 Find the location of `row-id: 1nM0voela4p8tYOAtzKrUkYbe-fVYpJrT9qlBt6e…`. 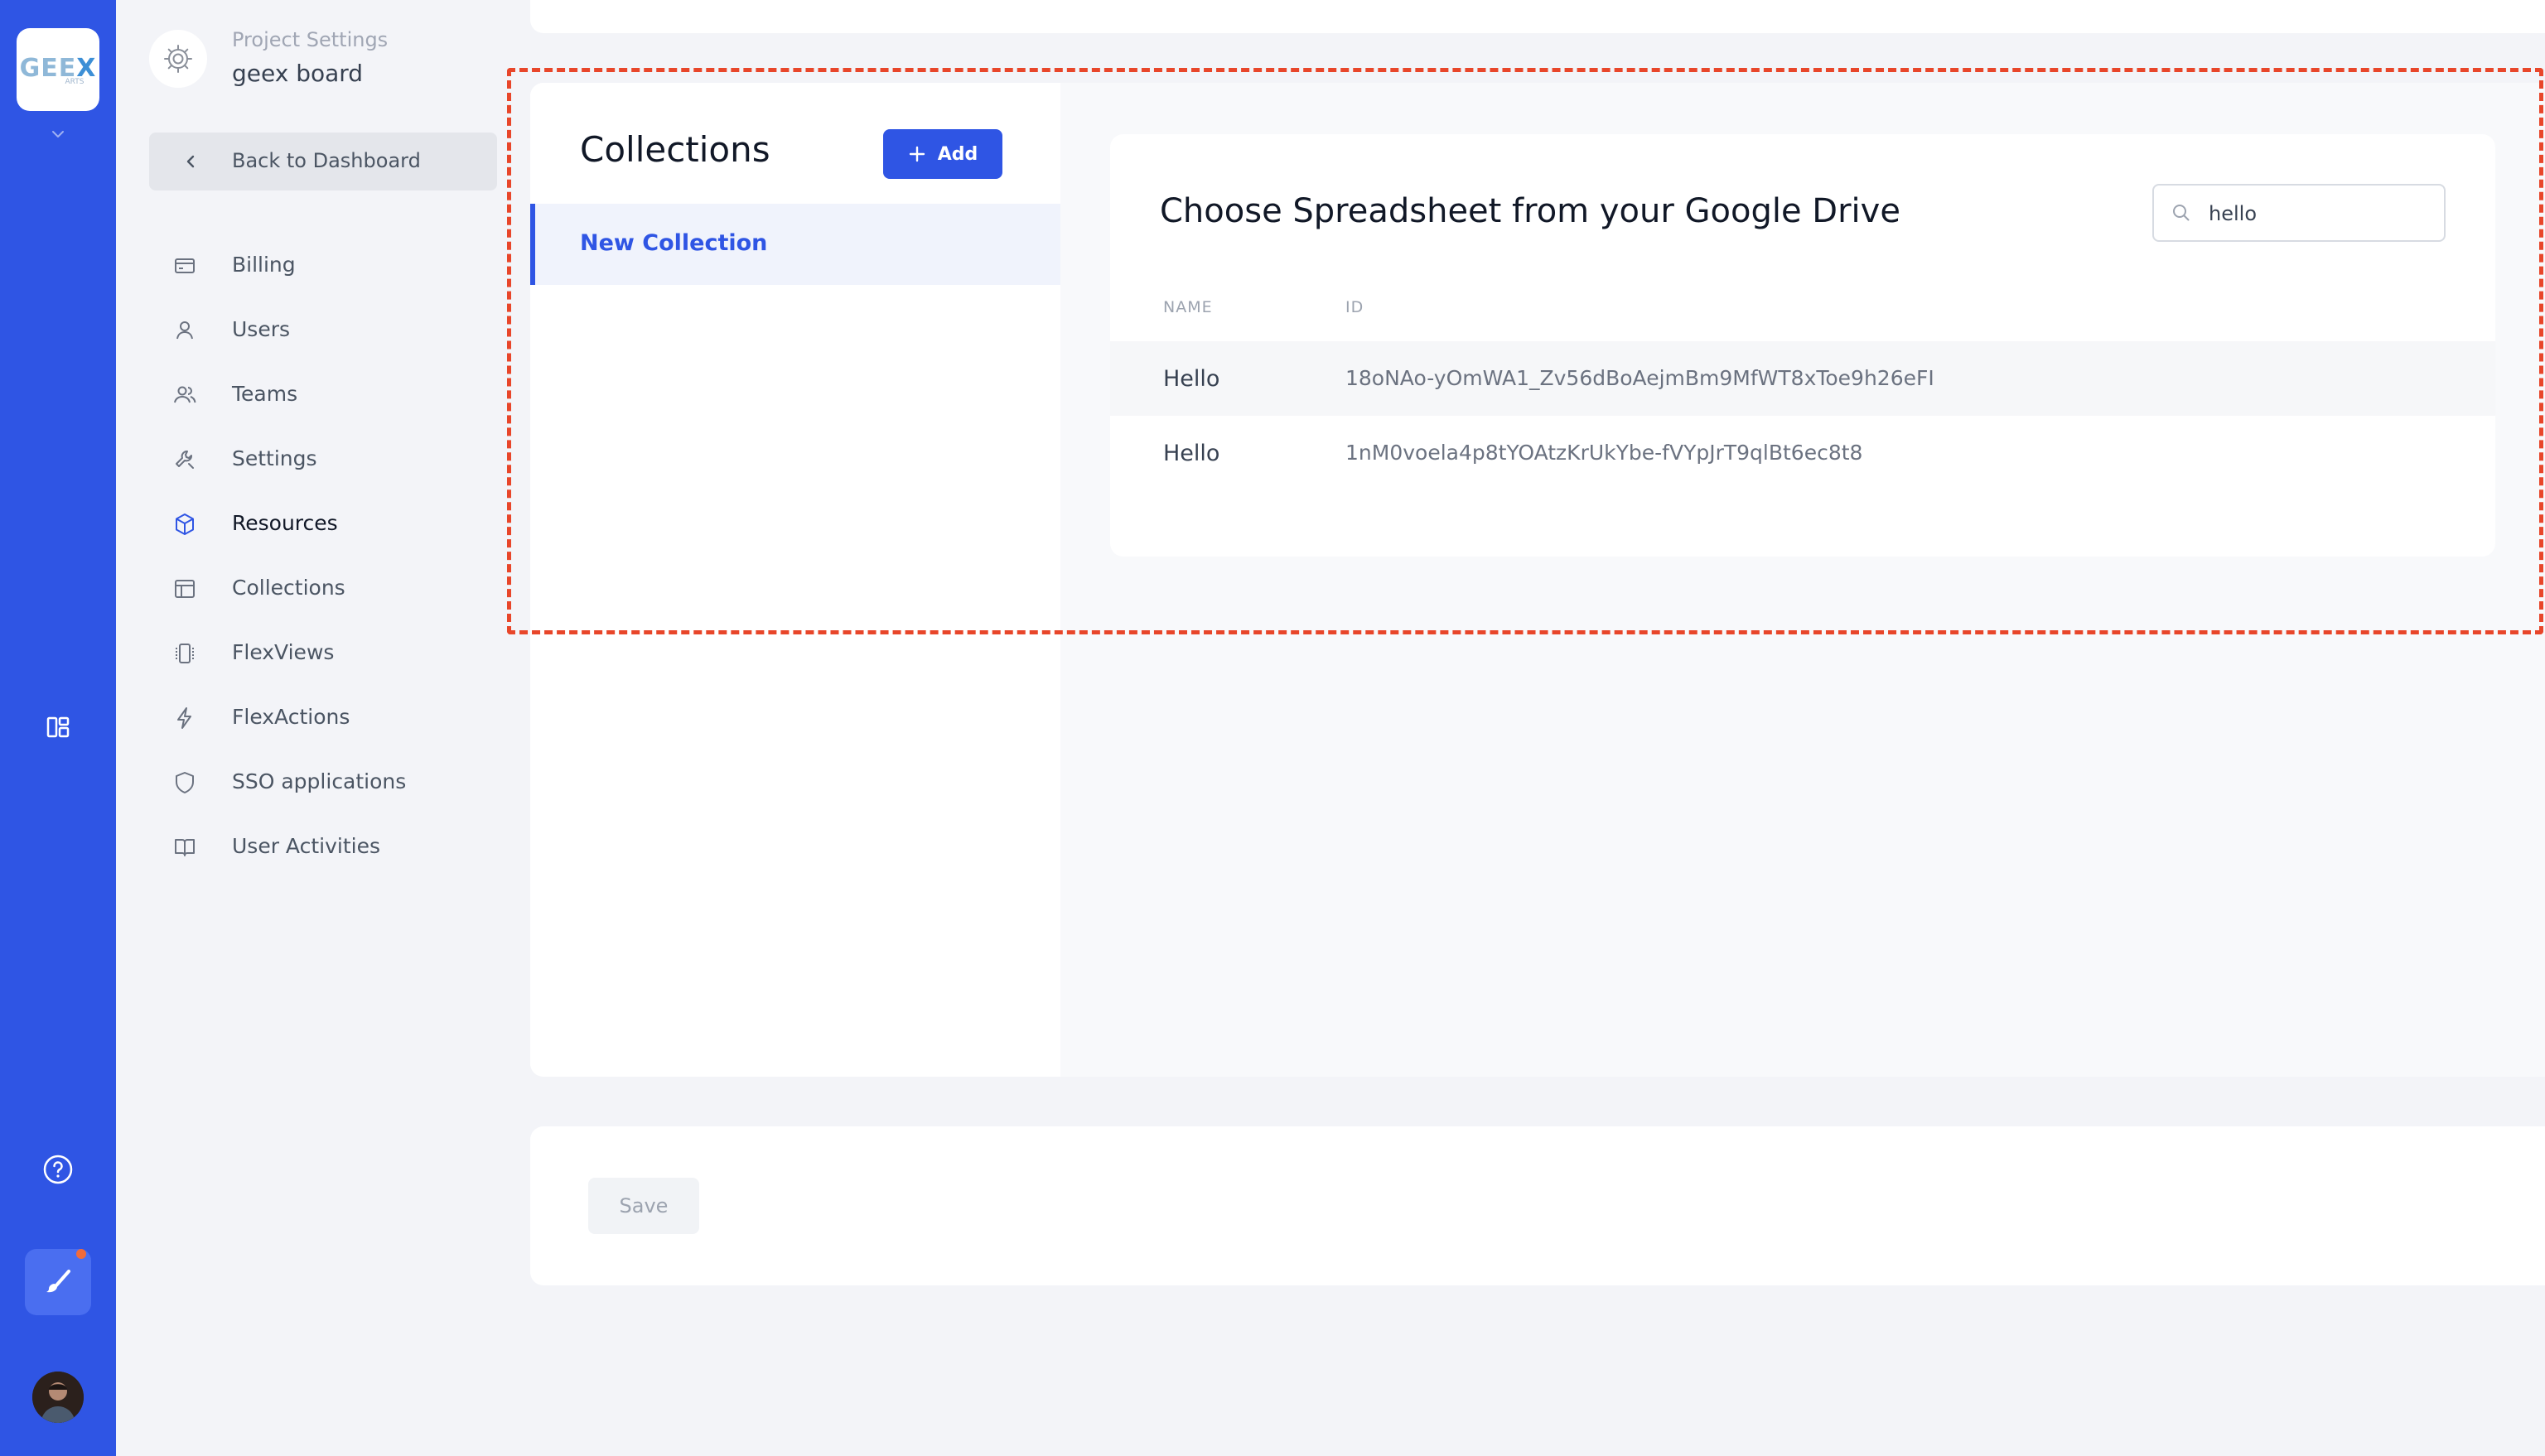

row-id: 1nM0voela4p8tYOAtzKrUkYbe-fVYpJrT9qlBt6e… is located at coordinates (1604, 453).